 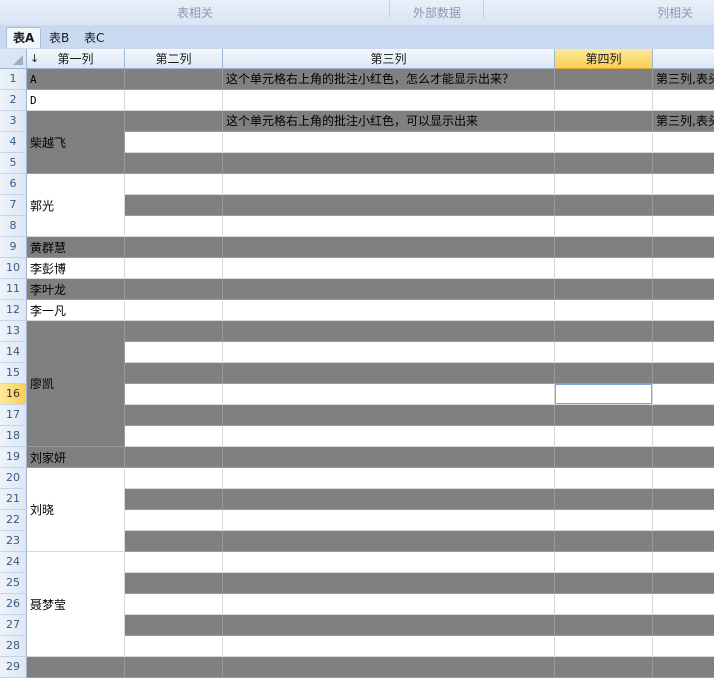 What do you see at coordinates (13, 121) in the screenshot?
I see `row-header: 3` at bounding box center [13, 121].